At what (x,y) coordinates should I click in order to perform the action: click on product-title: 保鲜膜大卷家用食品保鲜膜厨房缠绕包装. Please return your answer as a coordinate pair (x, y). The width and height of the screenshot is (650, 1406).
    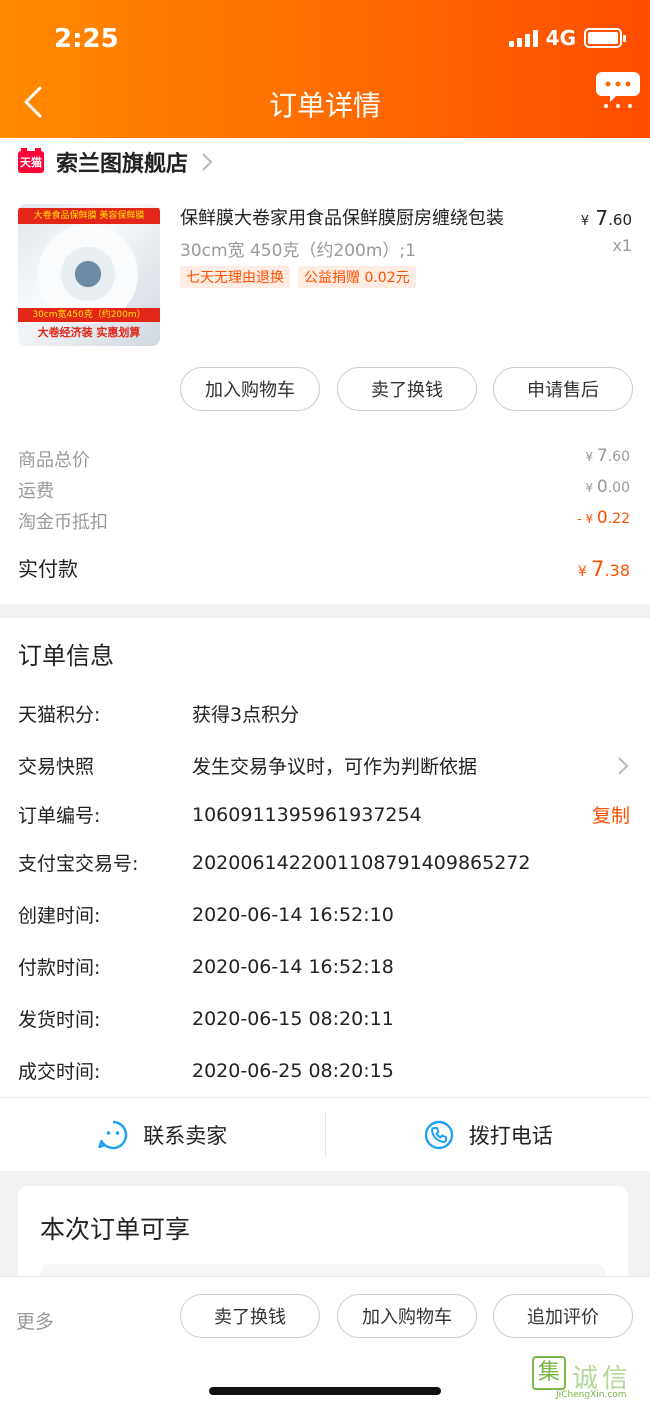
    Looking at the image, I should click on (342, 217).